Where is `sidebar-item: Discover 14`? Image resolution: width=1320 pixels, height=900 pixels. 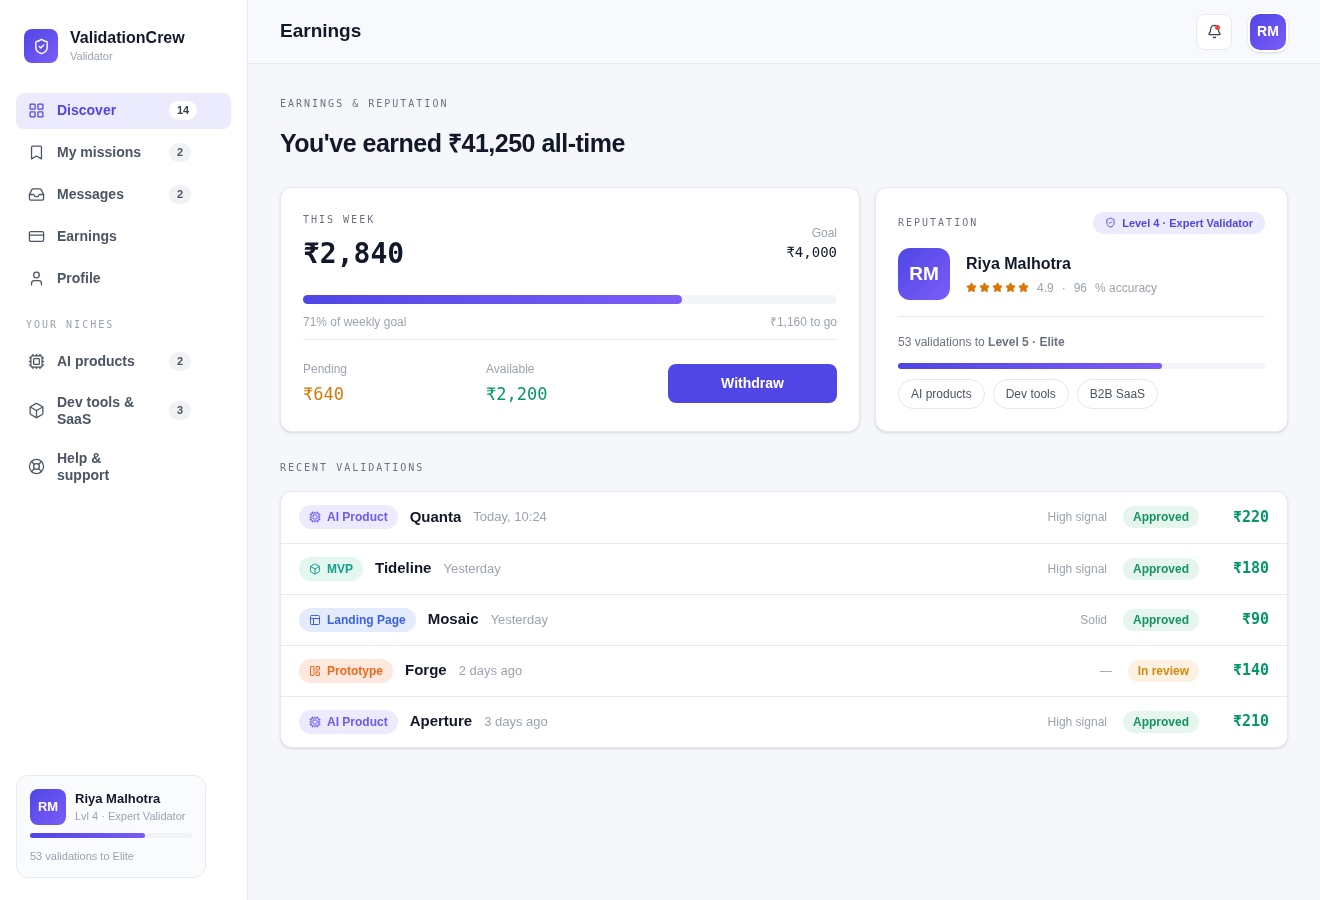 sidebar-item: Discover 14 is located at coordinates (123, 110).